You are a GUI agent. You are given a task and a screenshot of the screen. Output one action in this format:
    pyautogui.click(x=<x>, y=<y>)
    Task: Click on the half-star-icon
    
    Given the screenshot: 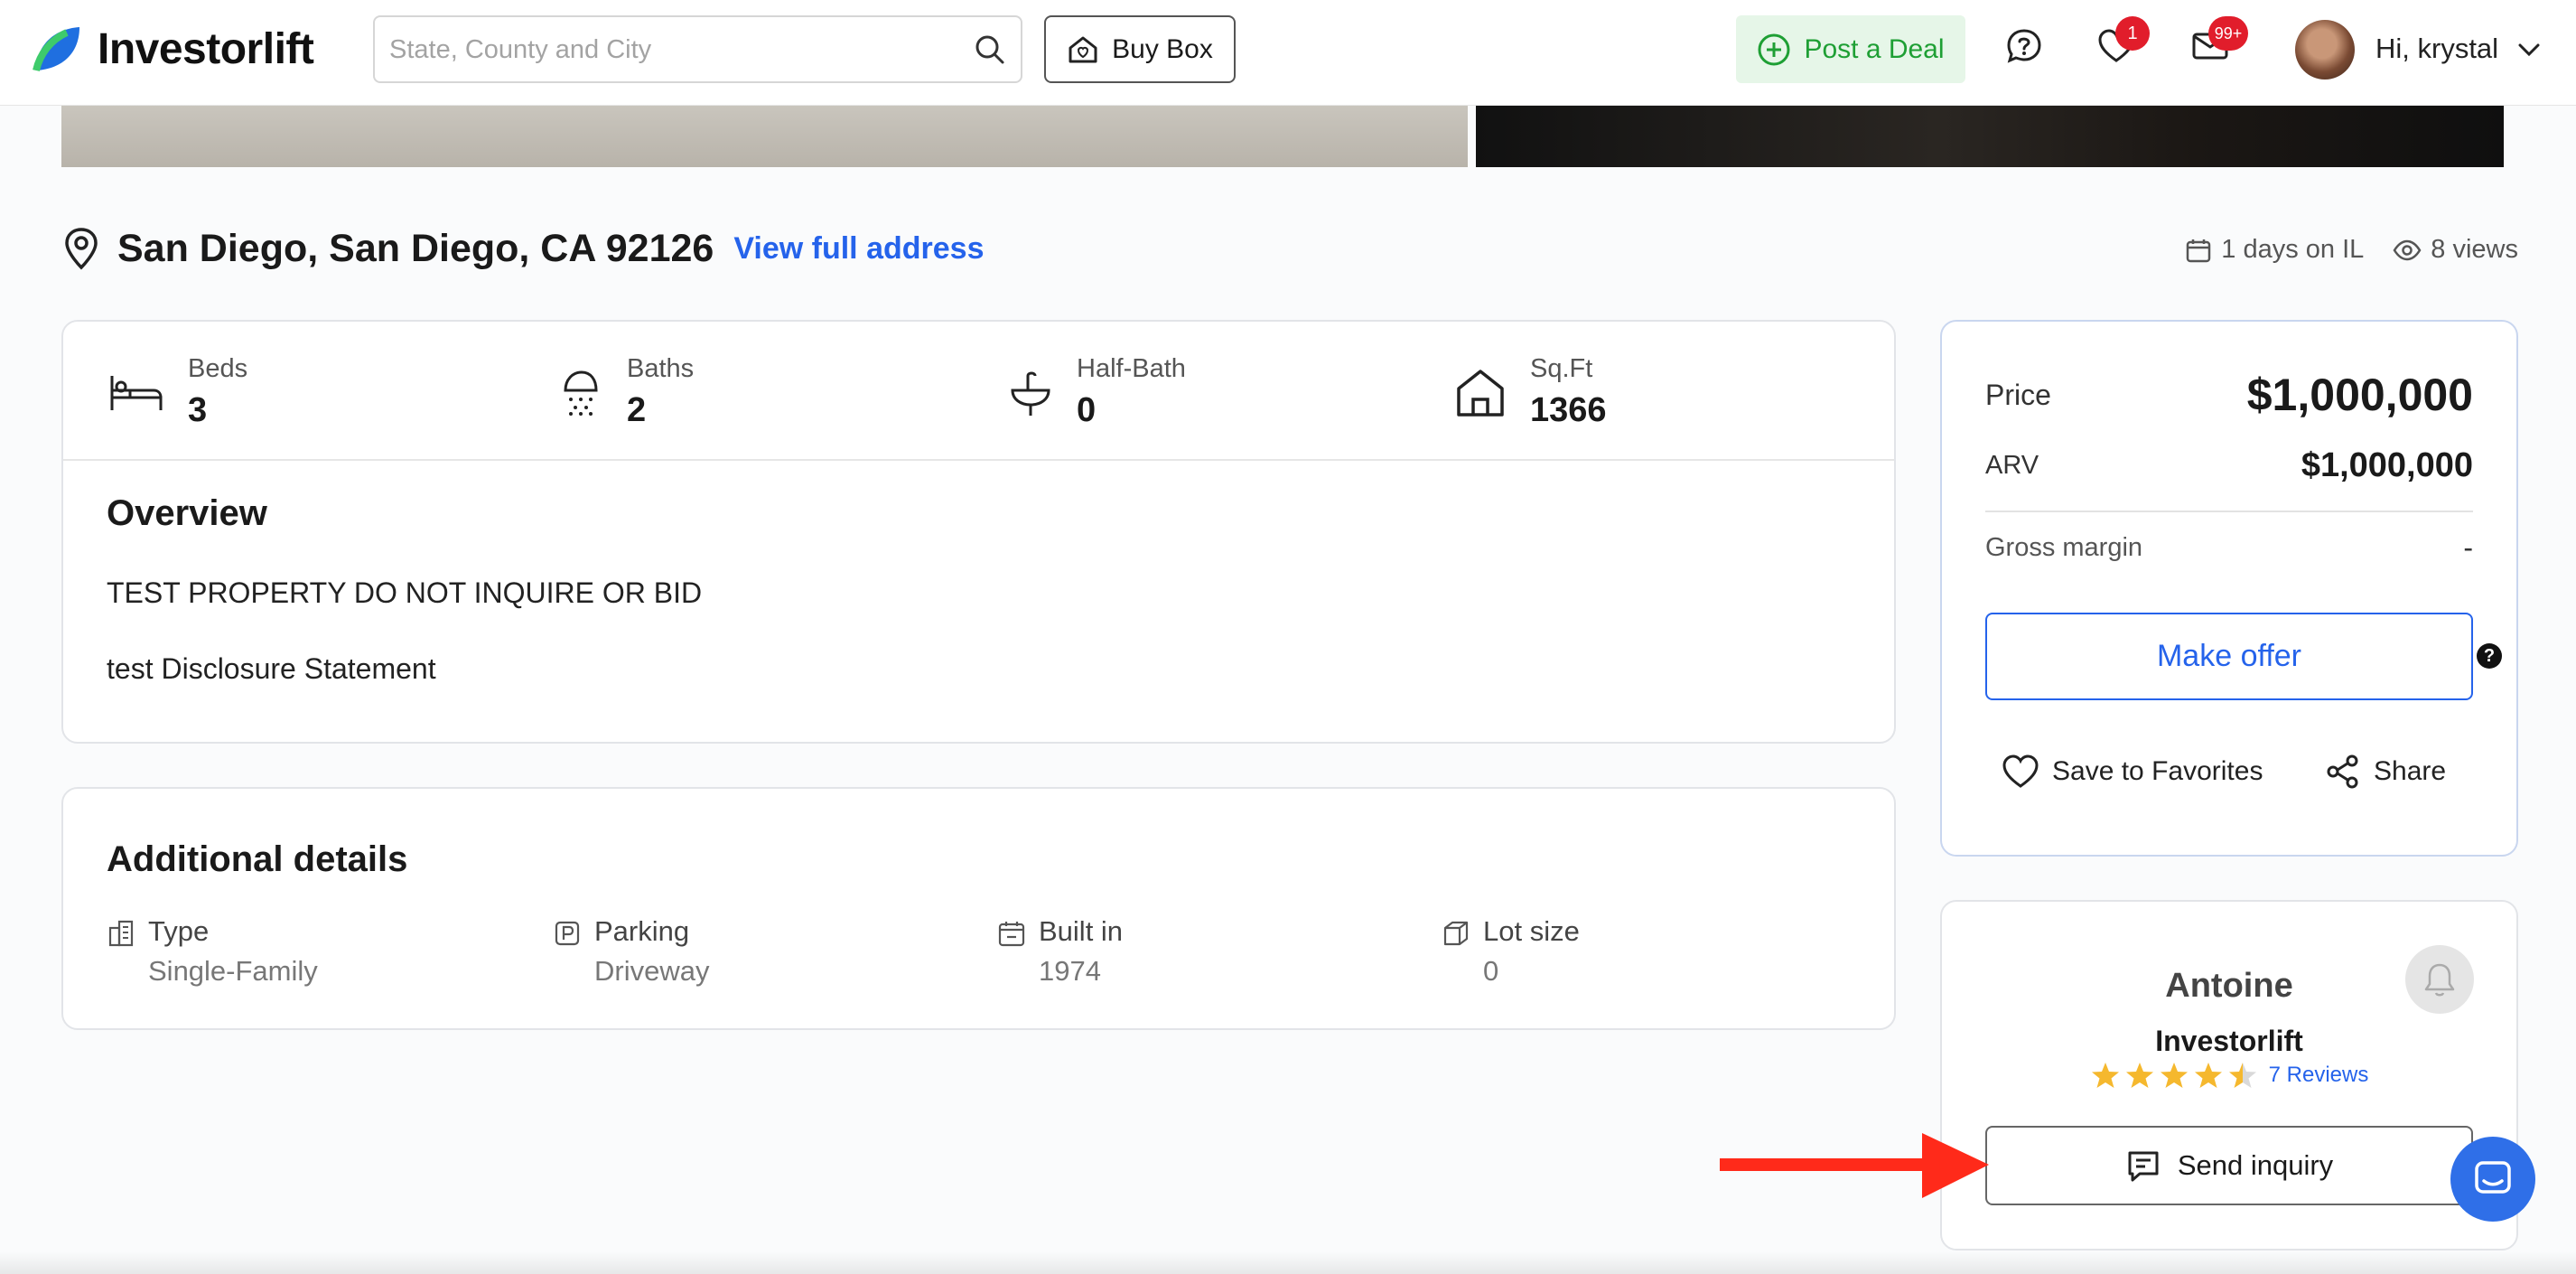 What is the action you would take?
    pyautogui.click(x=2242, y=1075)
    